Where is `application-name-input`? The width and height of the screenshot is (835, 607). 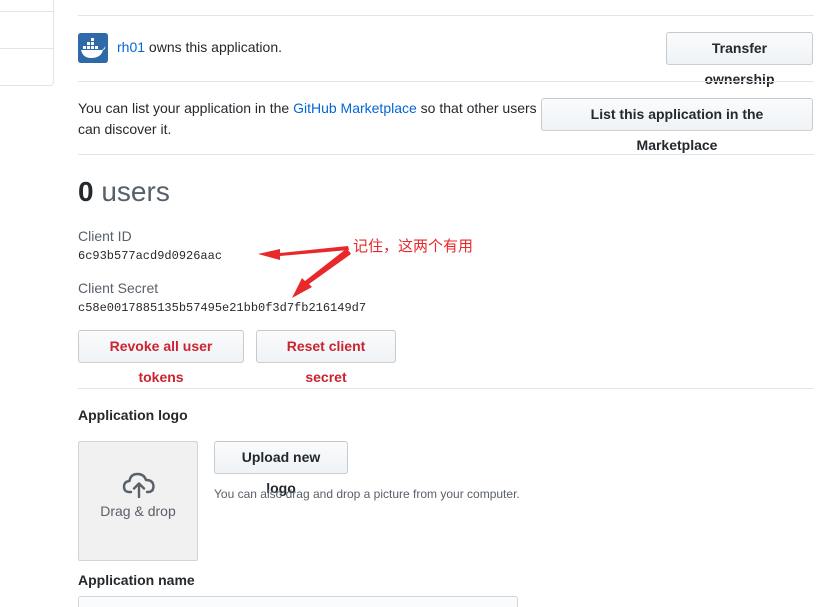
application-name-input is located at coordinates (298, 601).